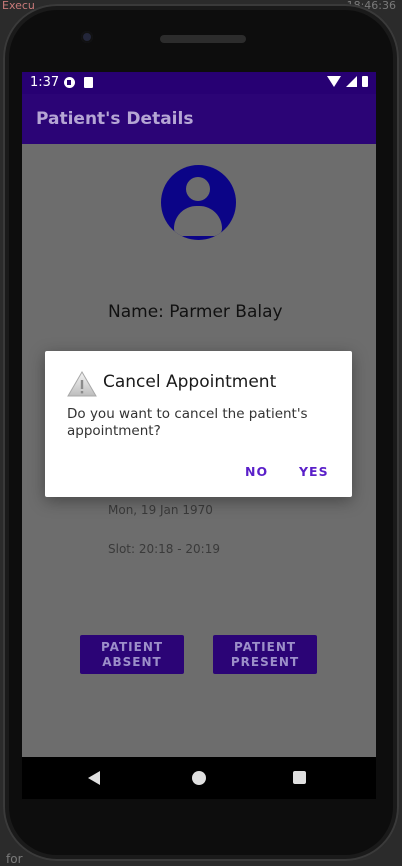  Describe the element at coordinates (203, 39) in the screenshot. I see `earpiece-speaker` at that location.